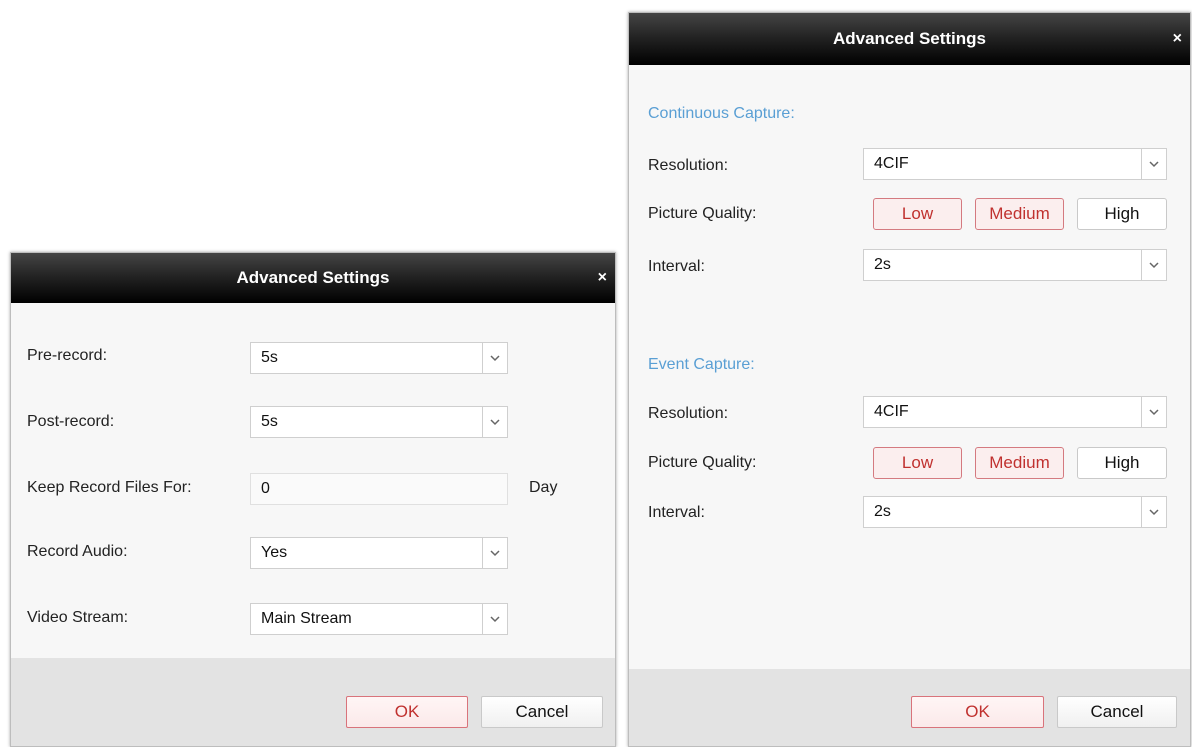 The image size is (1192, 747). What do you see at coordinates (109, 487) in the screenshot?
I see `keep-files-label: Keep Record Files For:` at bounding box center [109, 487].